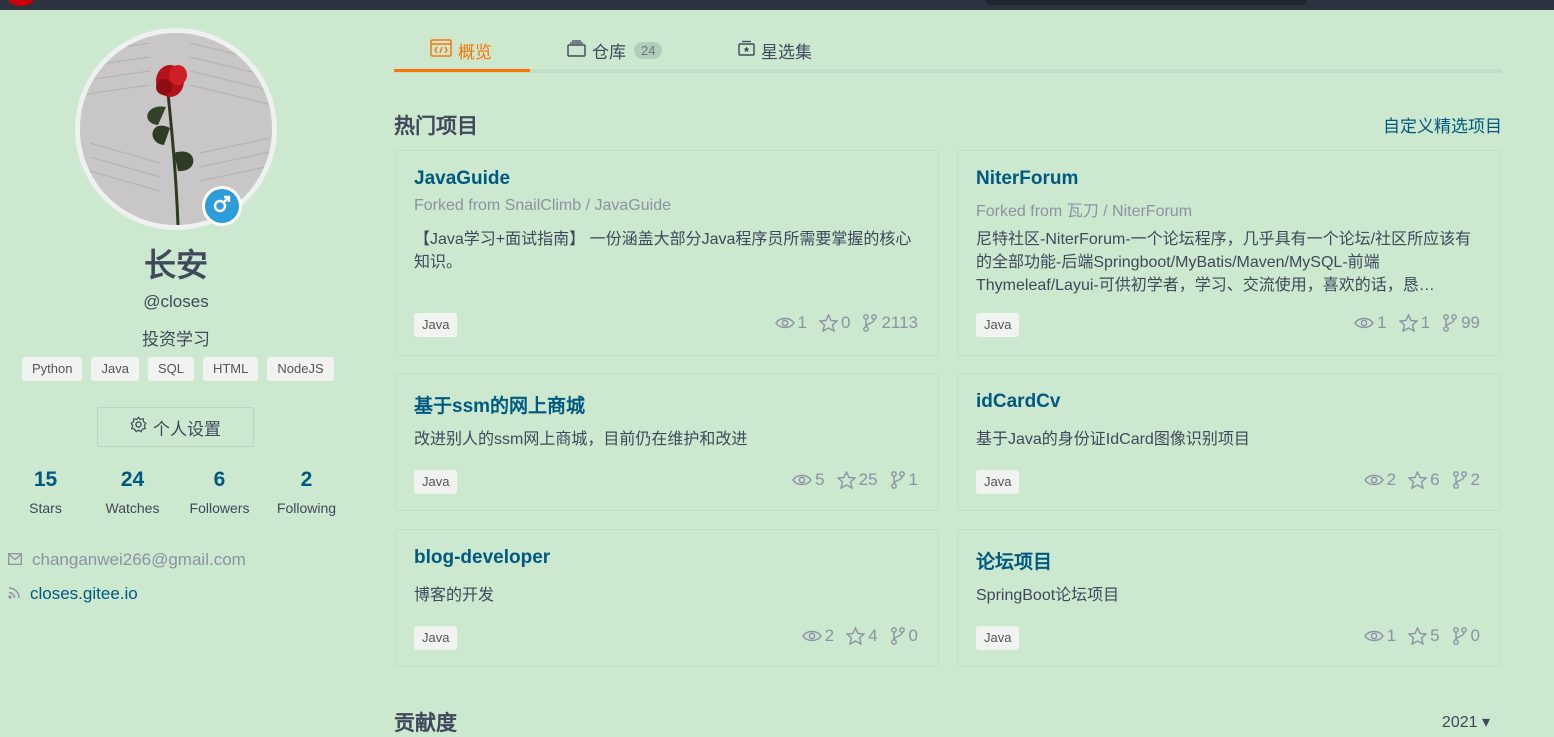 The height and width of the screenshot is (737, 1554). Describe the element at coordinates (21, 3) in the screenshot. I see `logo` at that location.